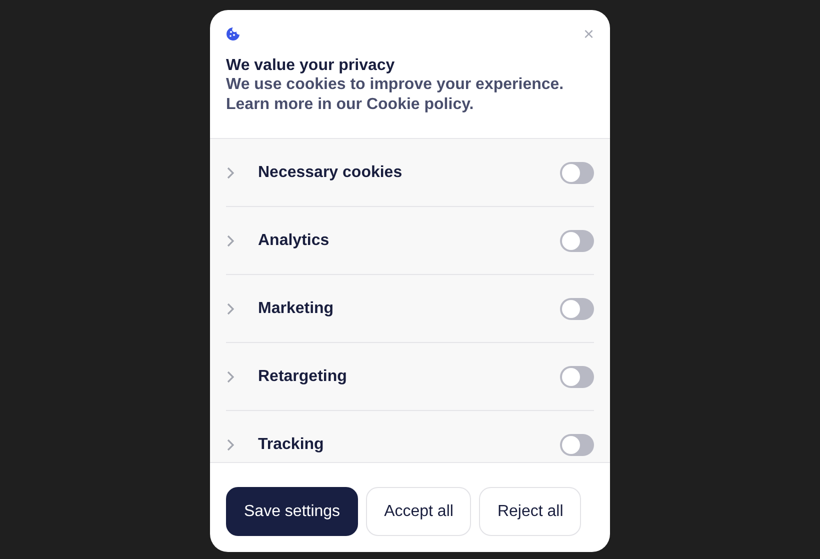  I want to click on dialog-title: We value your privacy, so click(311, 65).